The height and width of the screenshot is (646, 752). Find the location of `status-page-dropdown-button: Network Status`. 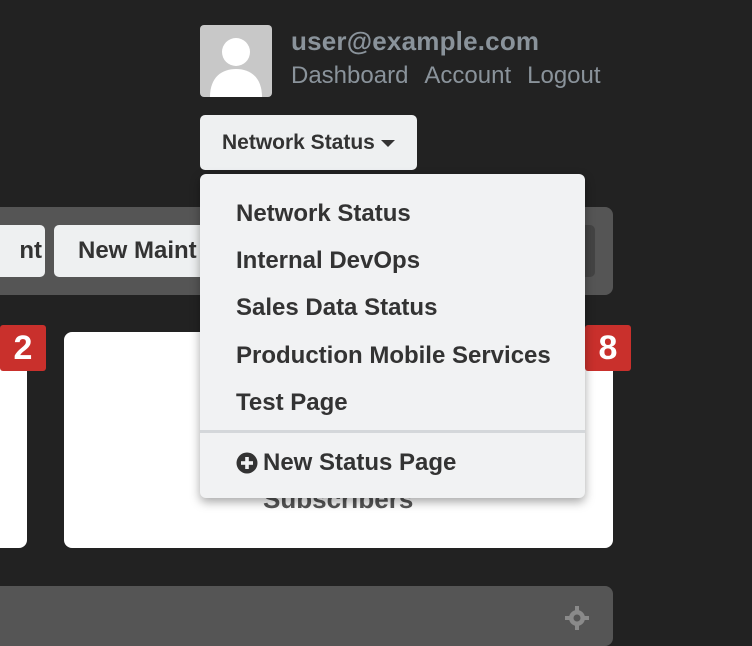

status-page-dropdown-button: Network Status is located at coordinates (308, 142).